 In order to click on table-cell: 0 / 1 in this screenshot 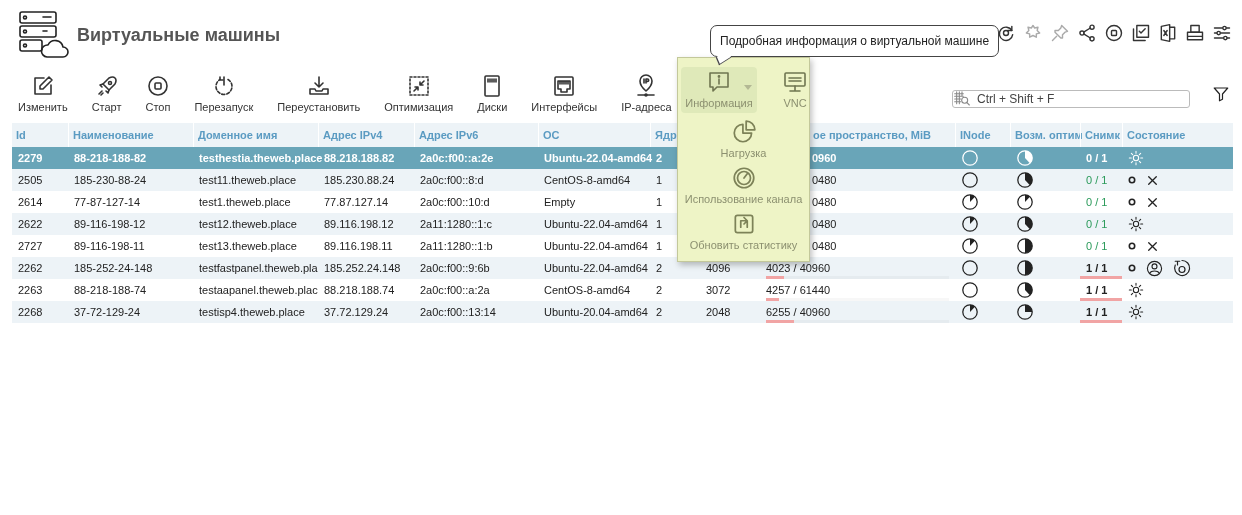, I will do `click(1097, 180)`.